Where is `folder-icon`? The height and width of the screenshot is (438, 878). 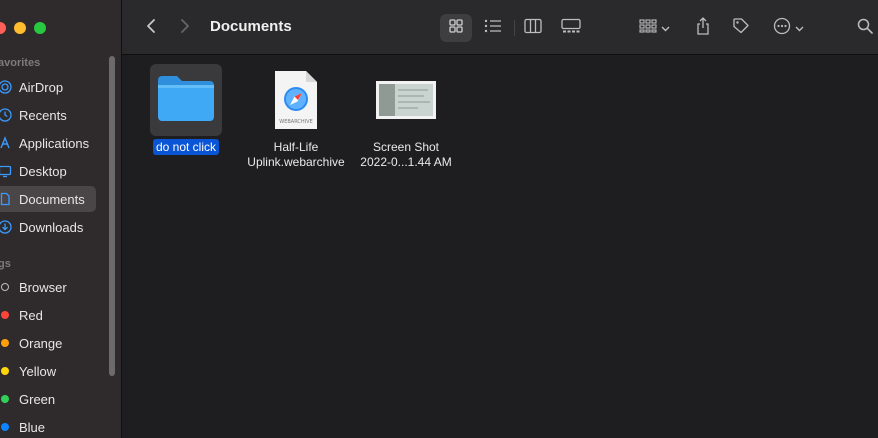 folder-icon is located at coordinates (186, 100).